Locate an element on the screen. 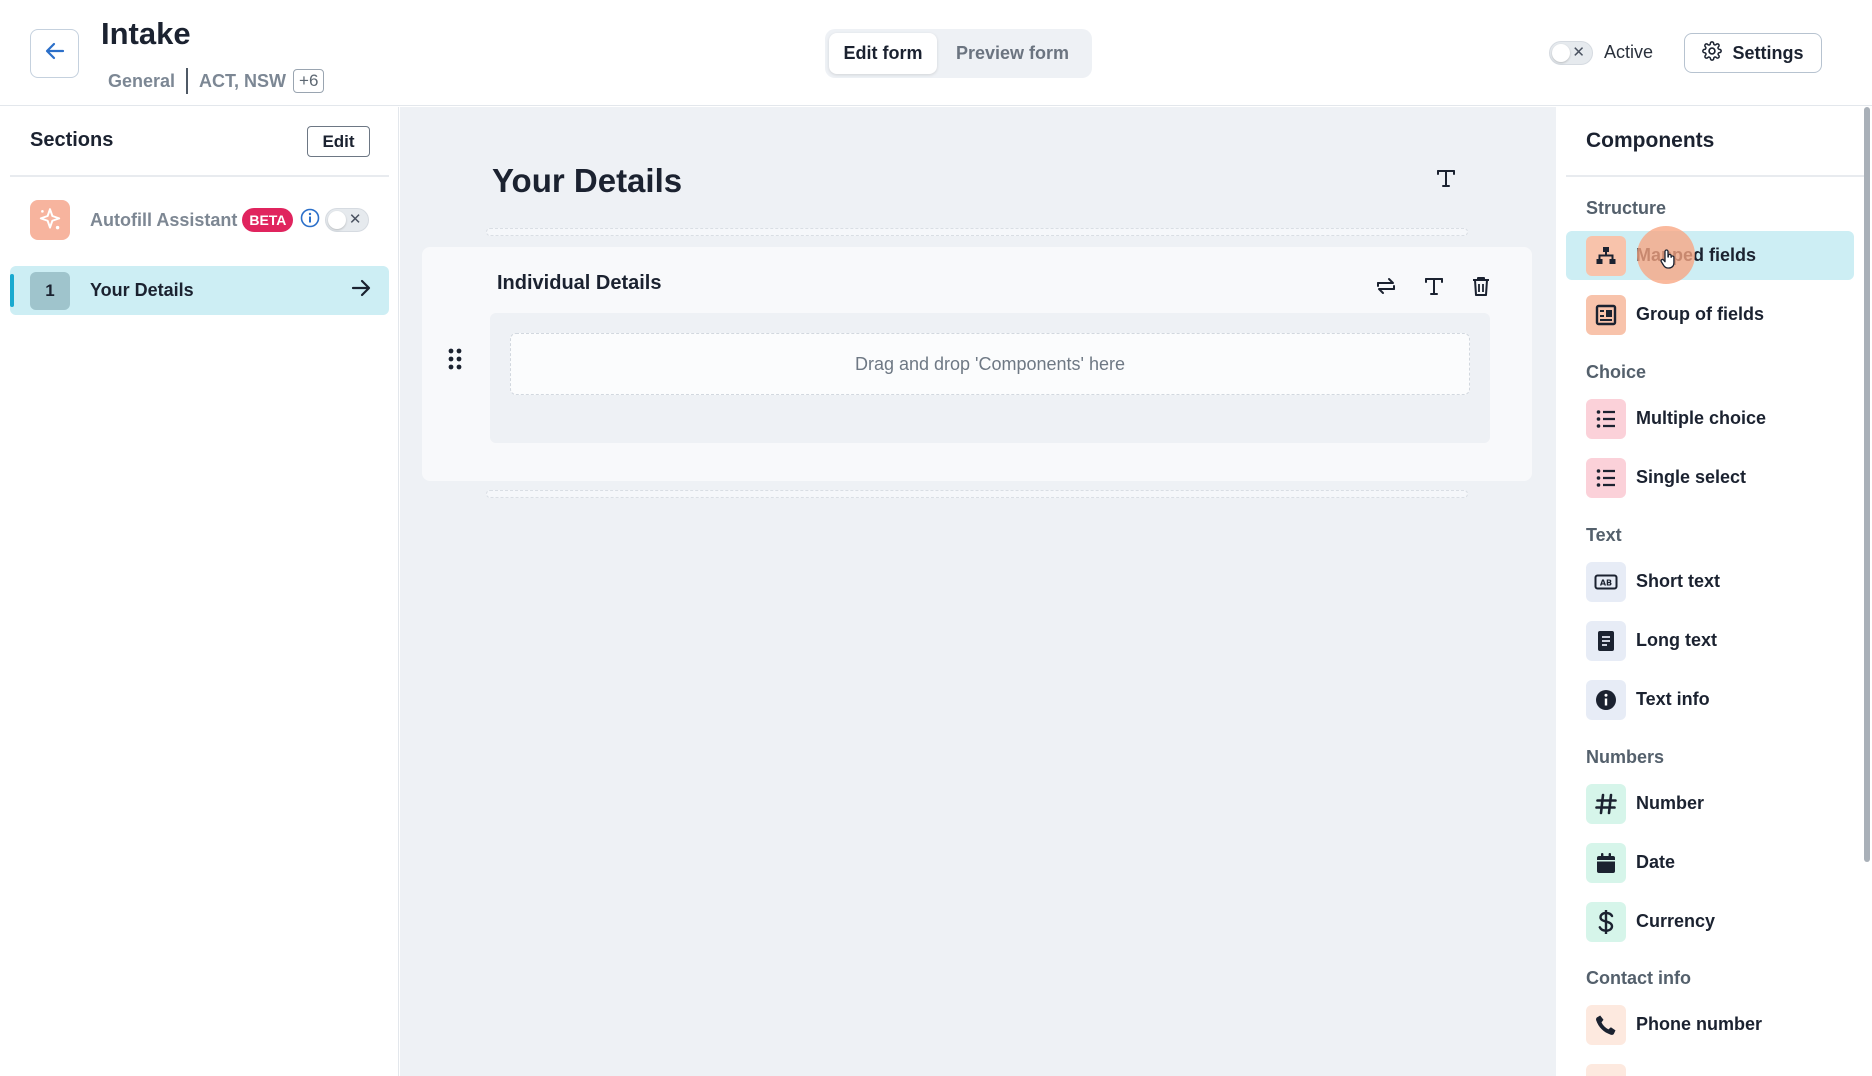  svg-text: AB is located at coordinates (1606, 582).